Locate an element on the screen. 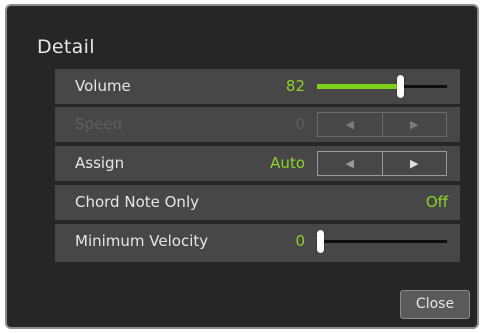  volume-label: Volume is located at coordinates (103, 86).